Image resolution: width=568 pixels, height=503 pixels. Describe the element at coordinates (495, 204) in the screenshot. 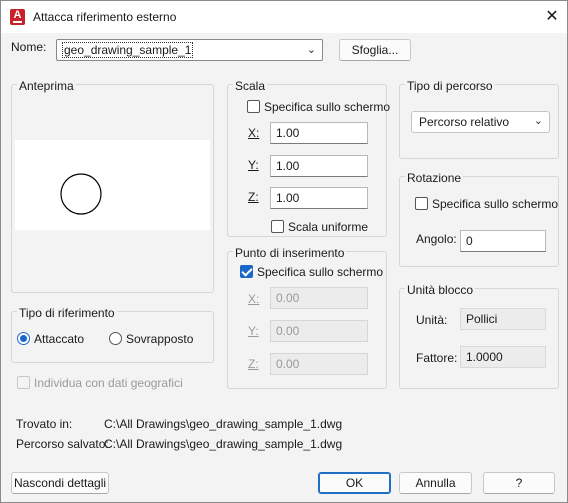

I see `rotation-specify-label: Specifica sullo schermo` at that location.